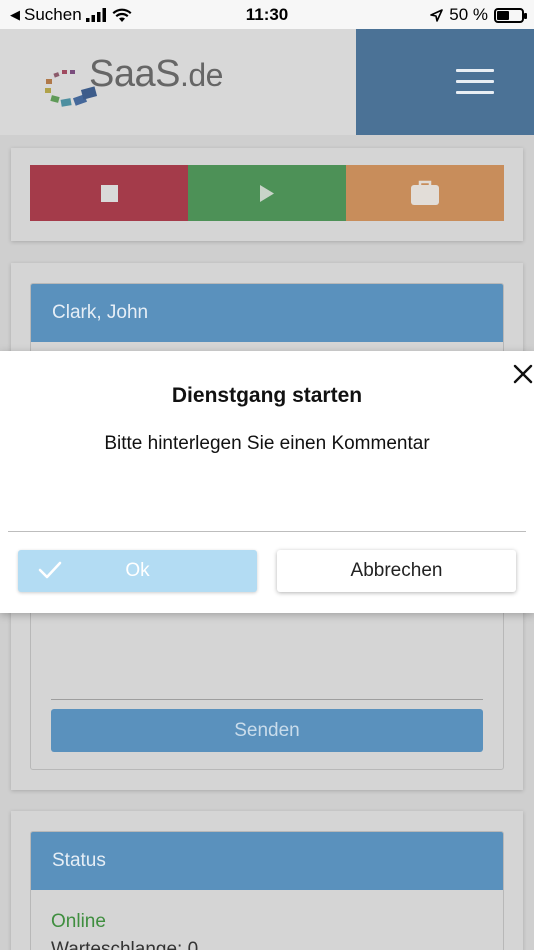 The width and height of the screenshot is (534, 950). Describe the element at coordinates (267, 699) in the screenshot. I see `comment-underline` at that location.